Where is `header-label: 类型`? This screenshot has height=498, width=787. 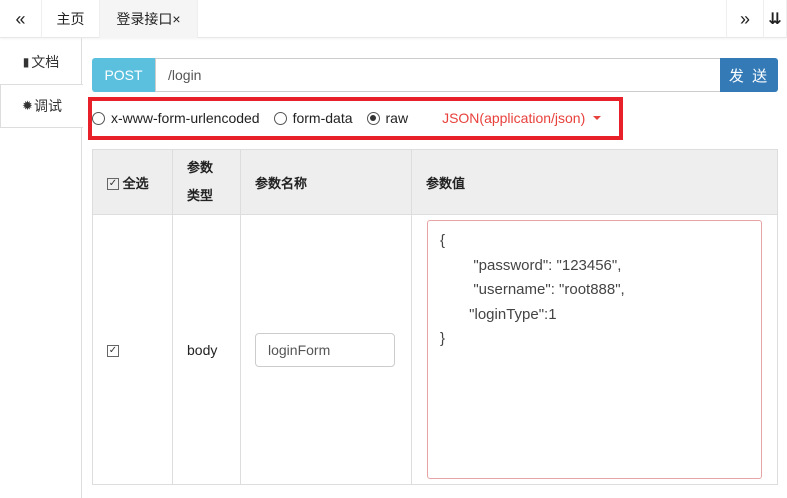 header-label: 类型 is located at coordinates (200, 195).